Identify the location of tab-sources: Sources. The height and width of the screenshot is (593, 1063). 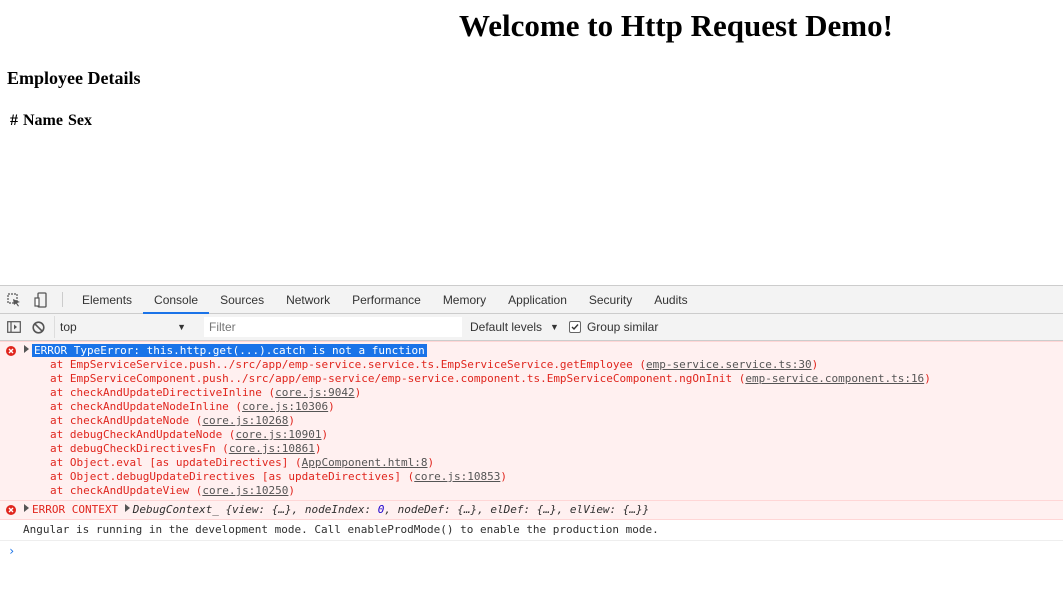
(242, 299).